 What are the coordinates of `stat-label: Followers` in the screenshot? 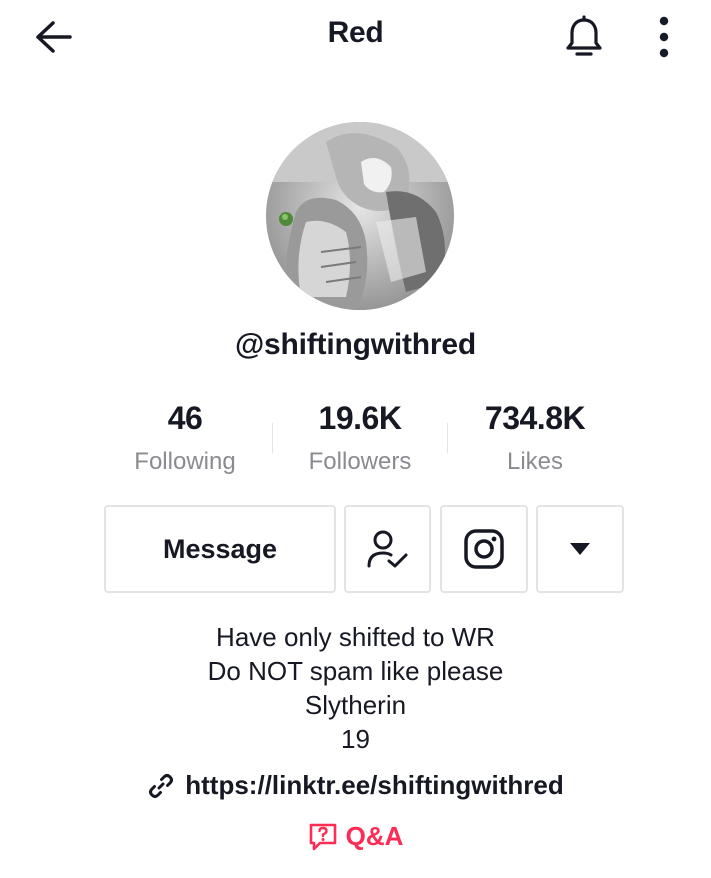 It's located at (360, 461).